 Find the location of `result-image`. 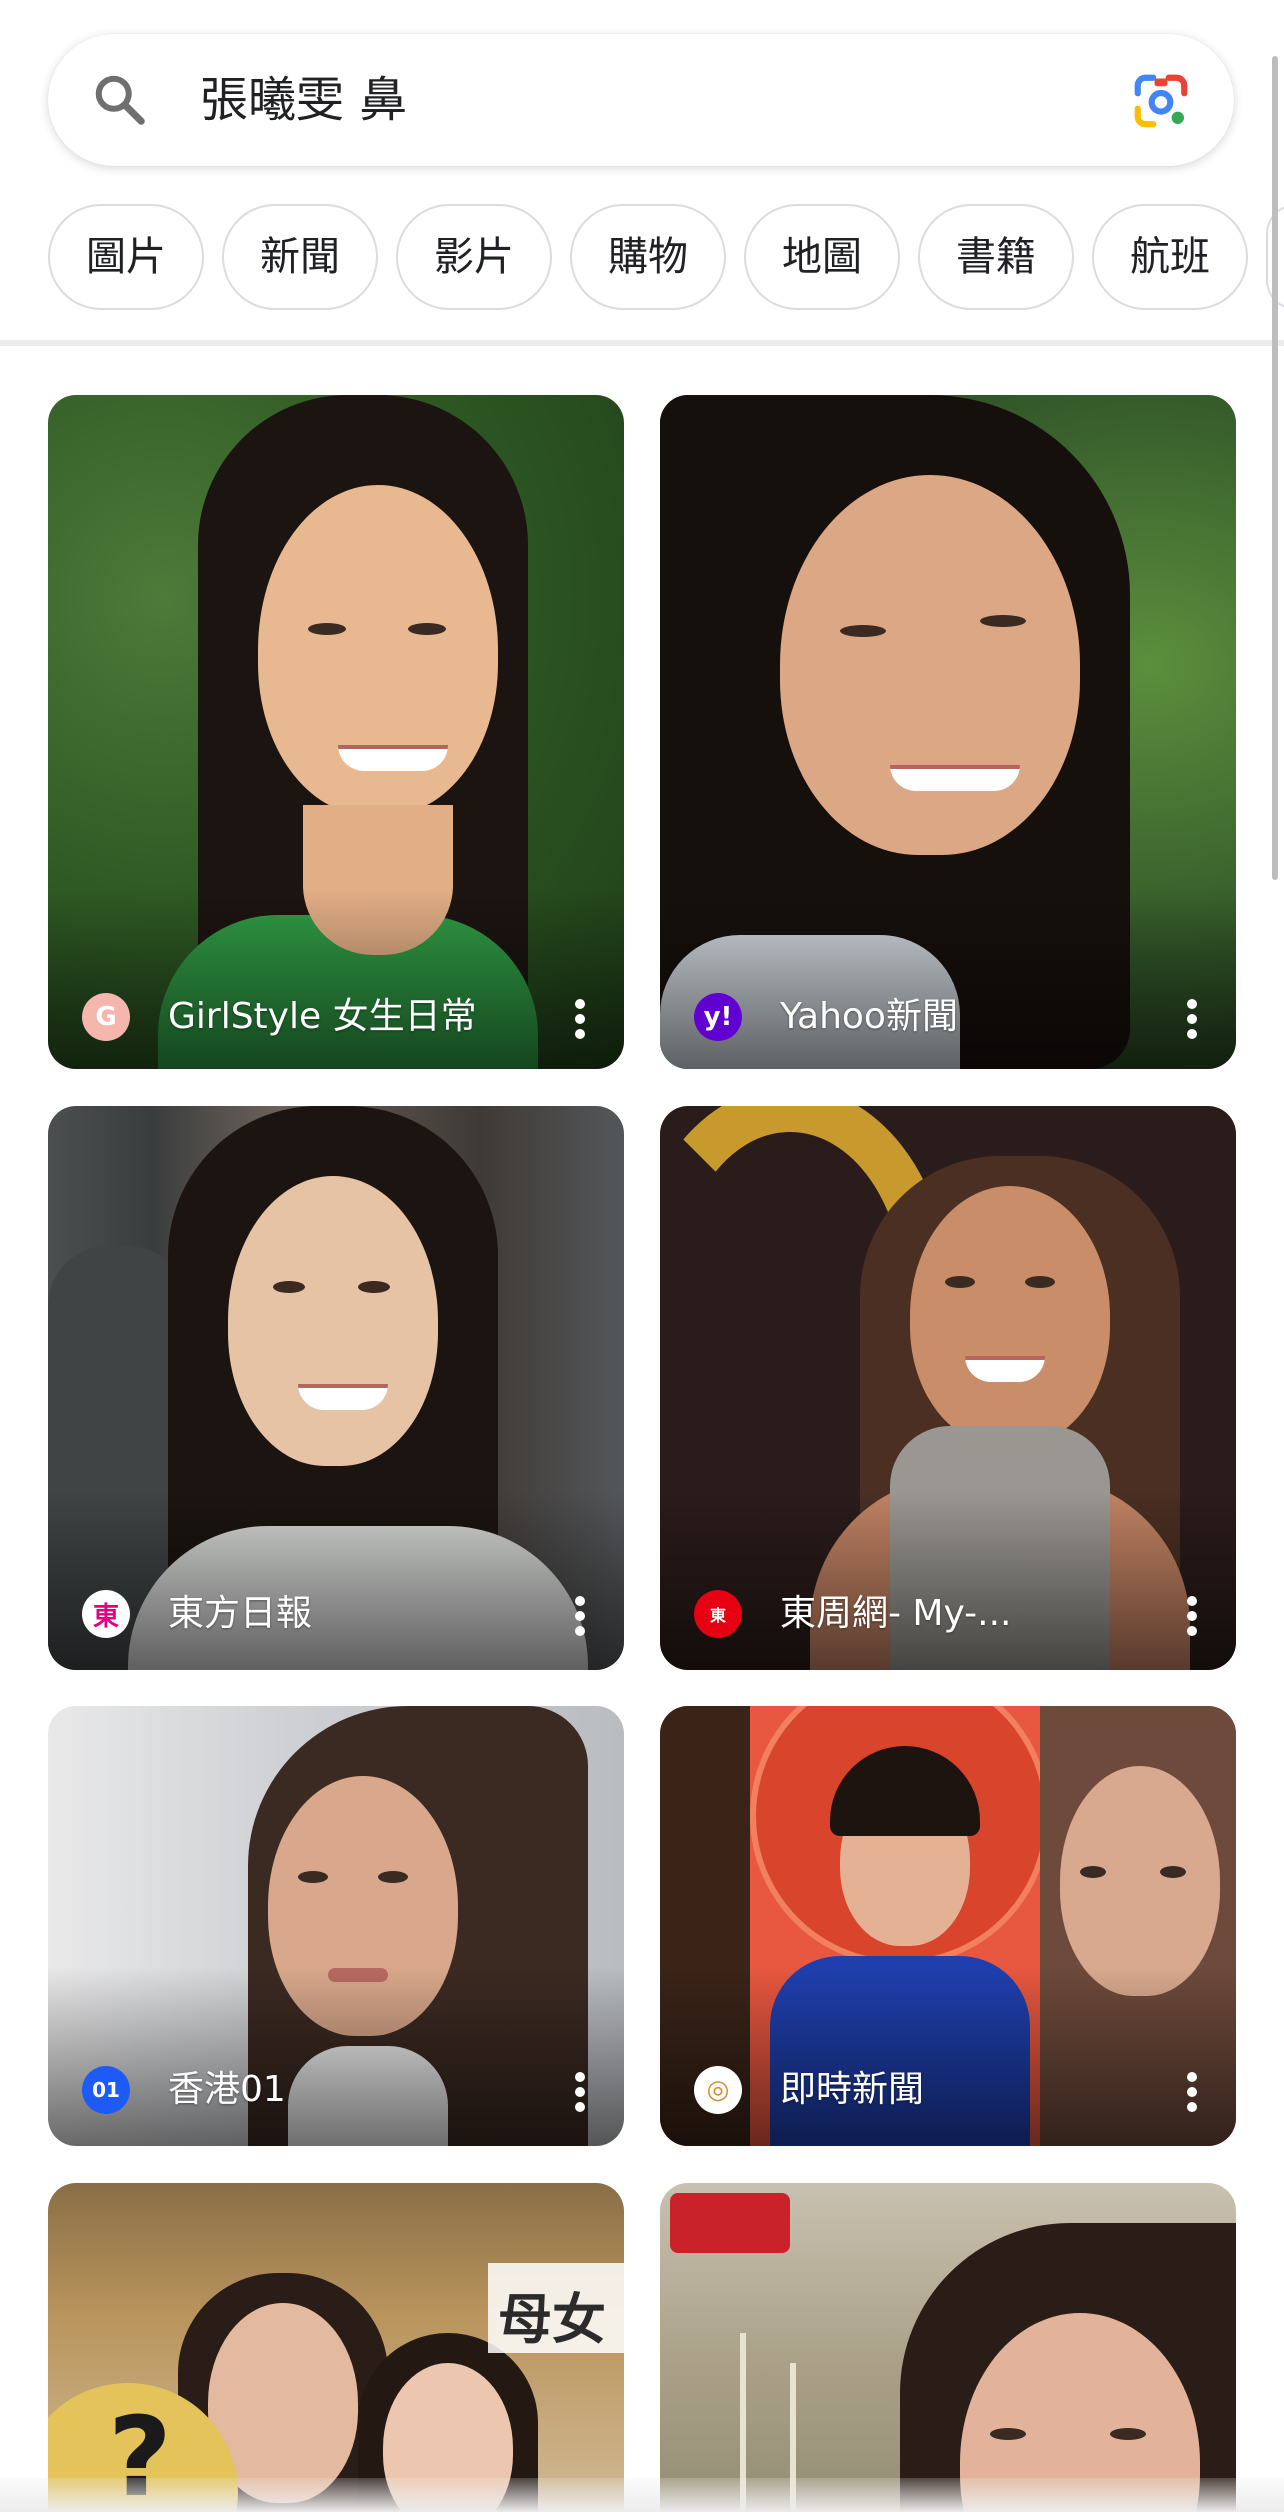

result-image is located at coordinates (948, 2347).